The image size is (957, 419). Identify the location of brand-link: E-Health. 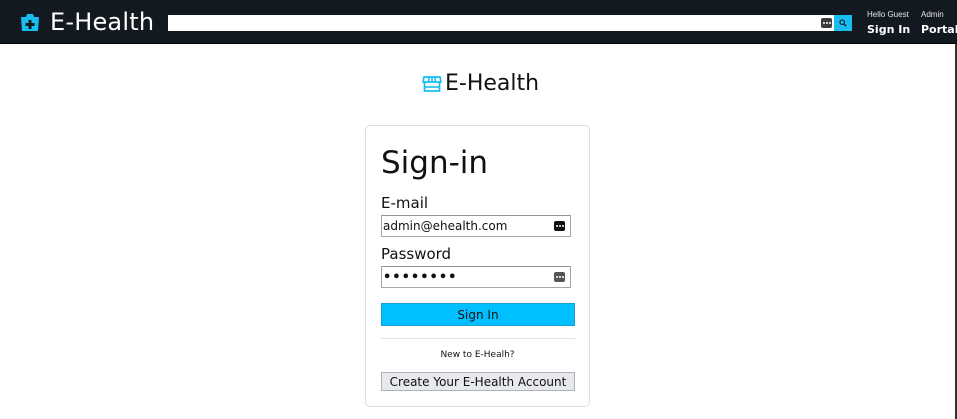
(87, 22).